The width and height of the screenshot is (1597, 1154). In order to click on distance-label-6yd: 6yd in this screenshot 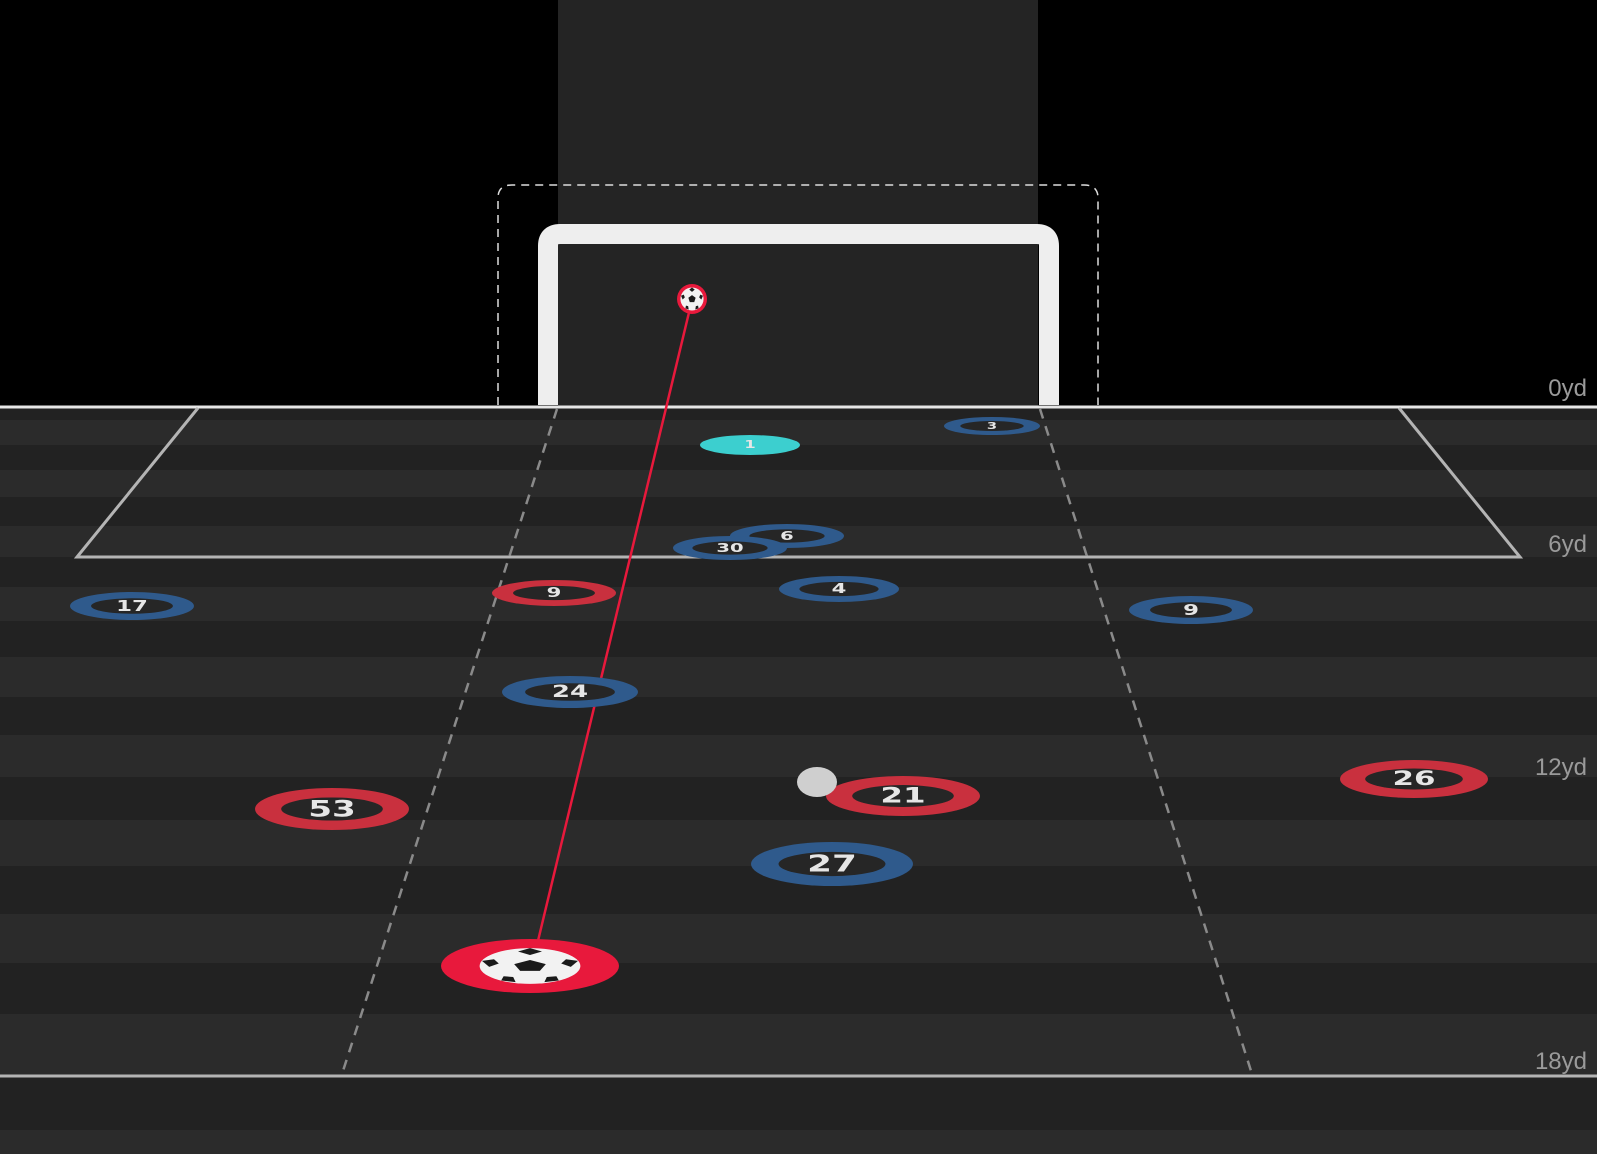, I will do `click(1567, 544)`.